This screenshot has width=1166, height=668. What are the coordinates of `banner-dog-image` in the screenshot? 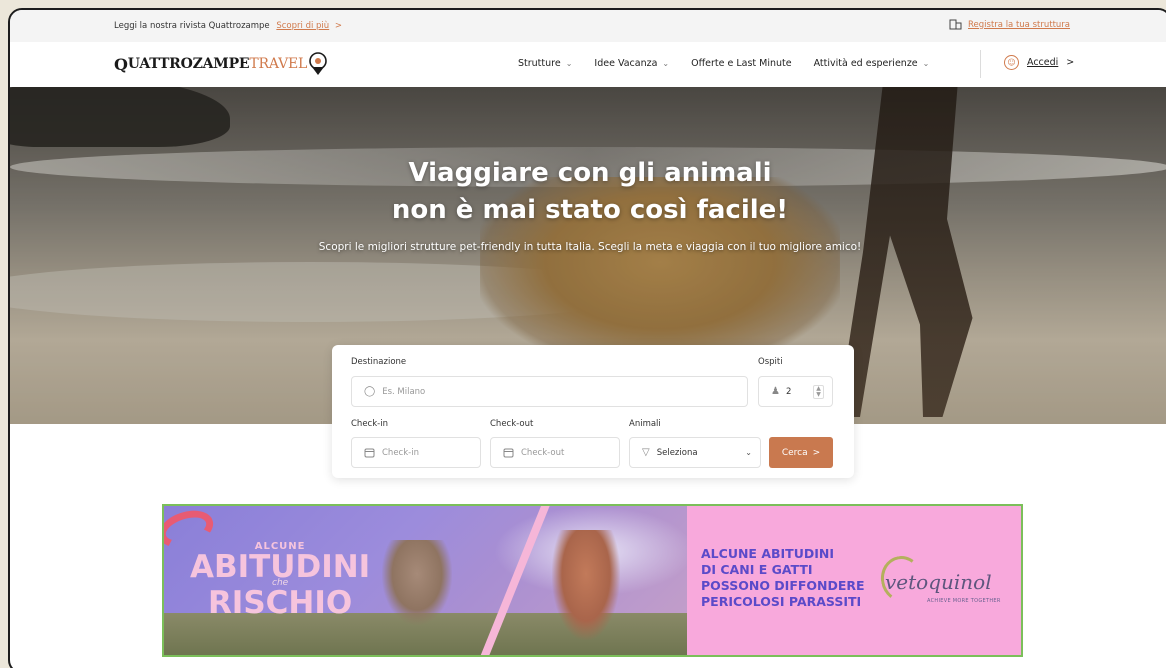 It's located at (586, 585).